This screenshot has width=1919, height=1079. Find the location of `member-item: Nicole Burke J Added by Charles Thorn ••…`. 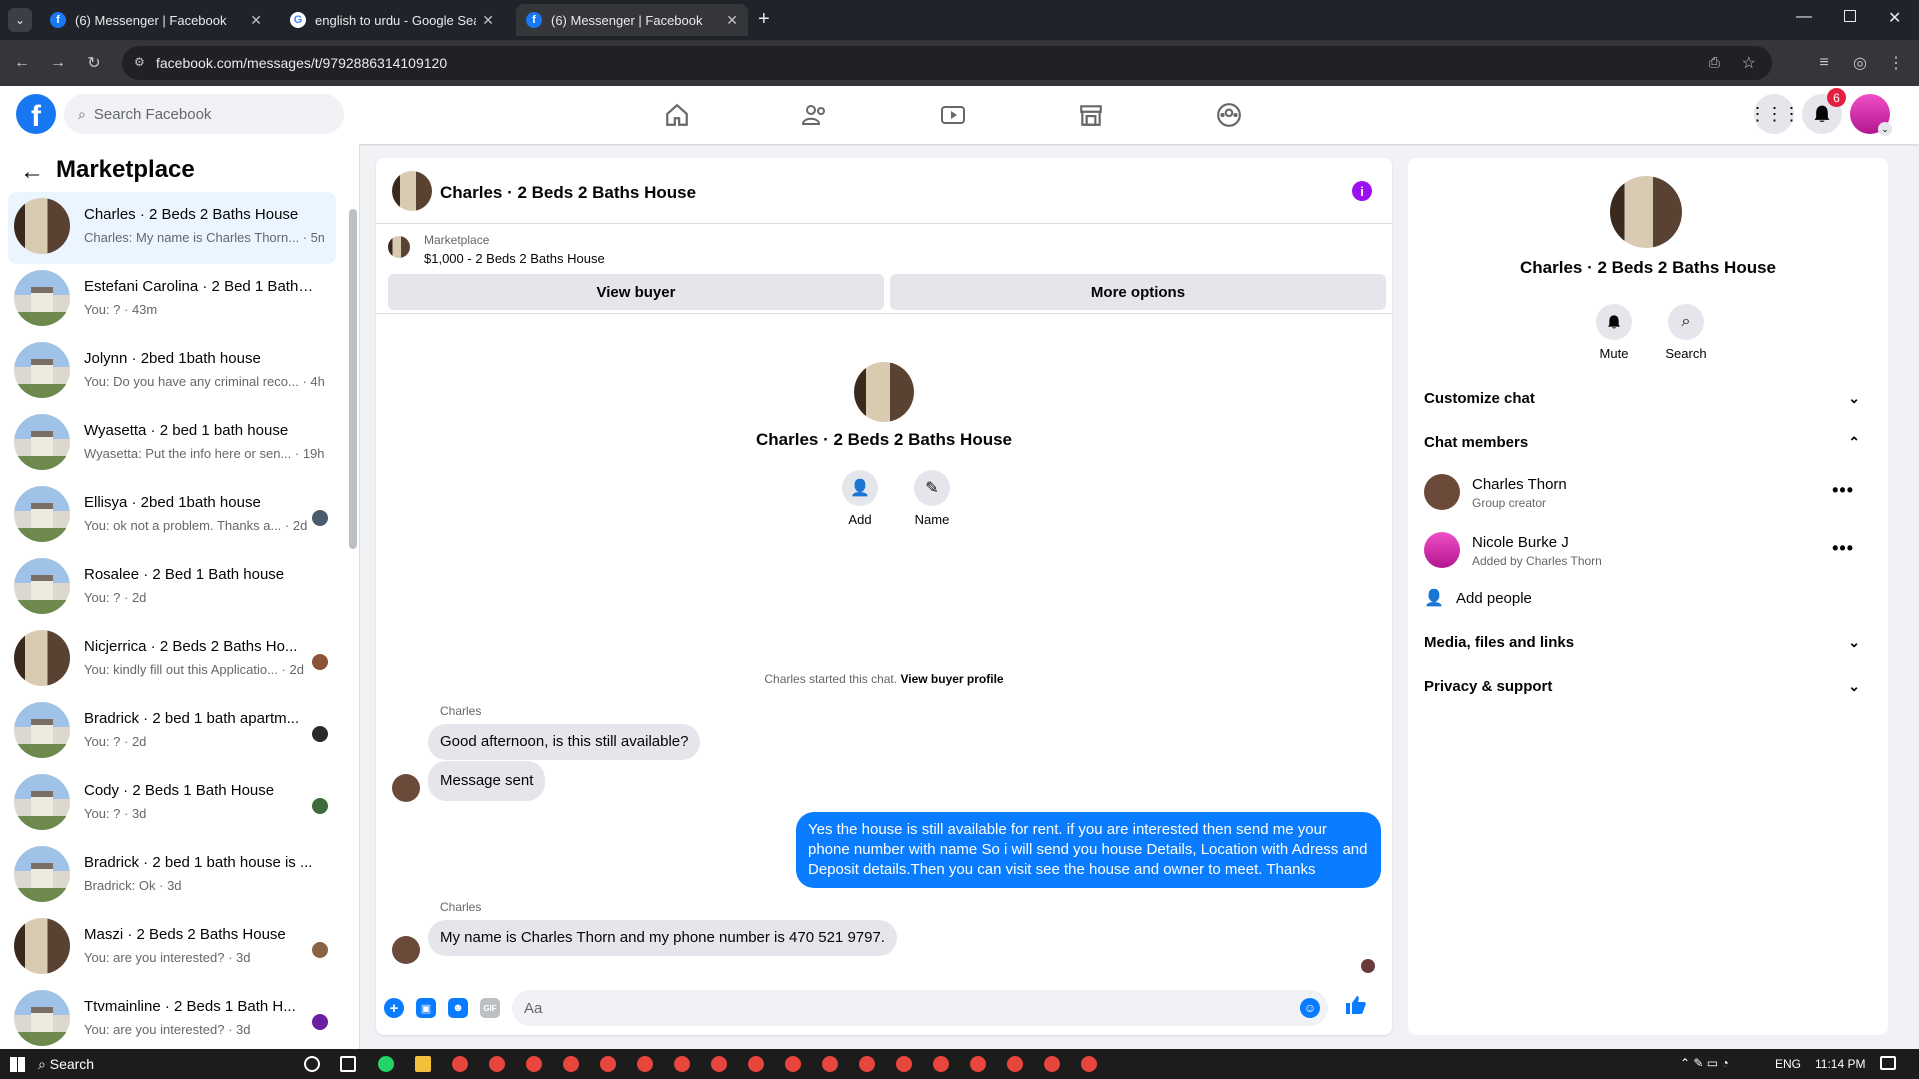

member-item: Nicole Burke J Added by Charles Thorn ••… is located at coordinates (1649, 553).